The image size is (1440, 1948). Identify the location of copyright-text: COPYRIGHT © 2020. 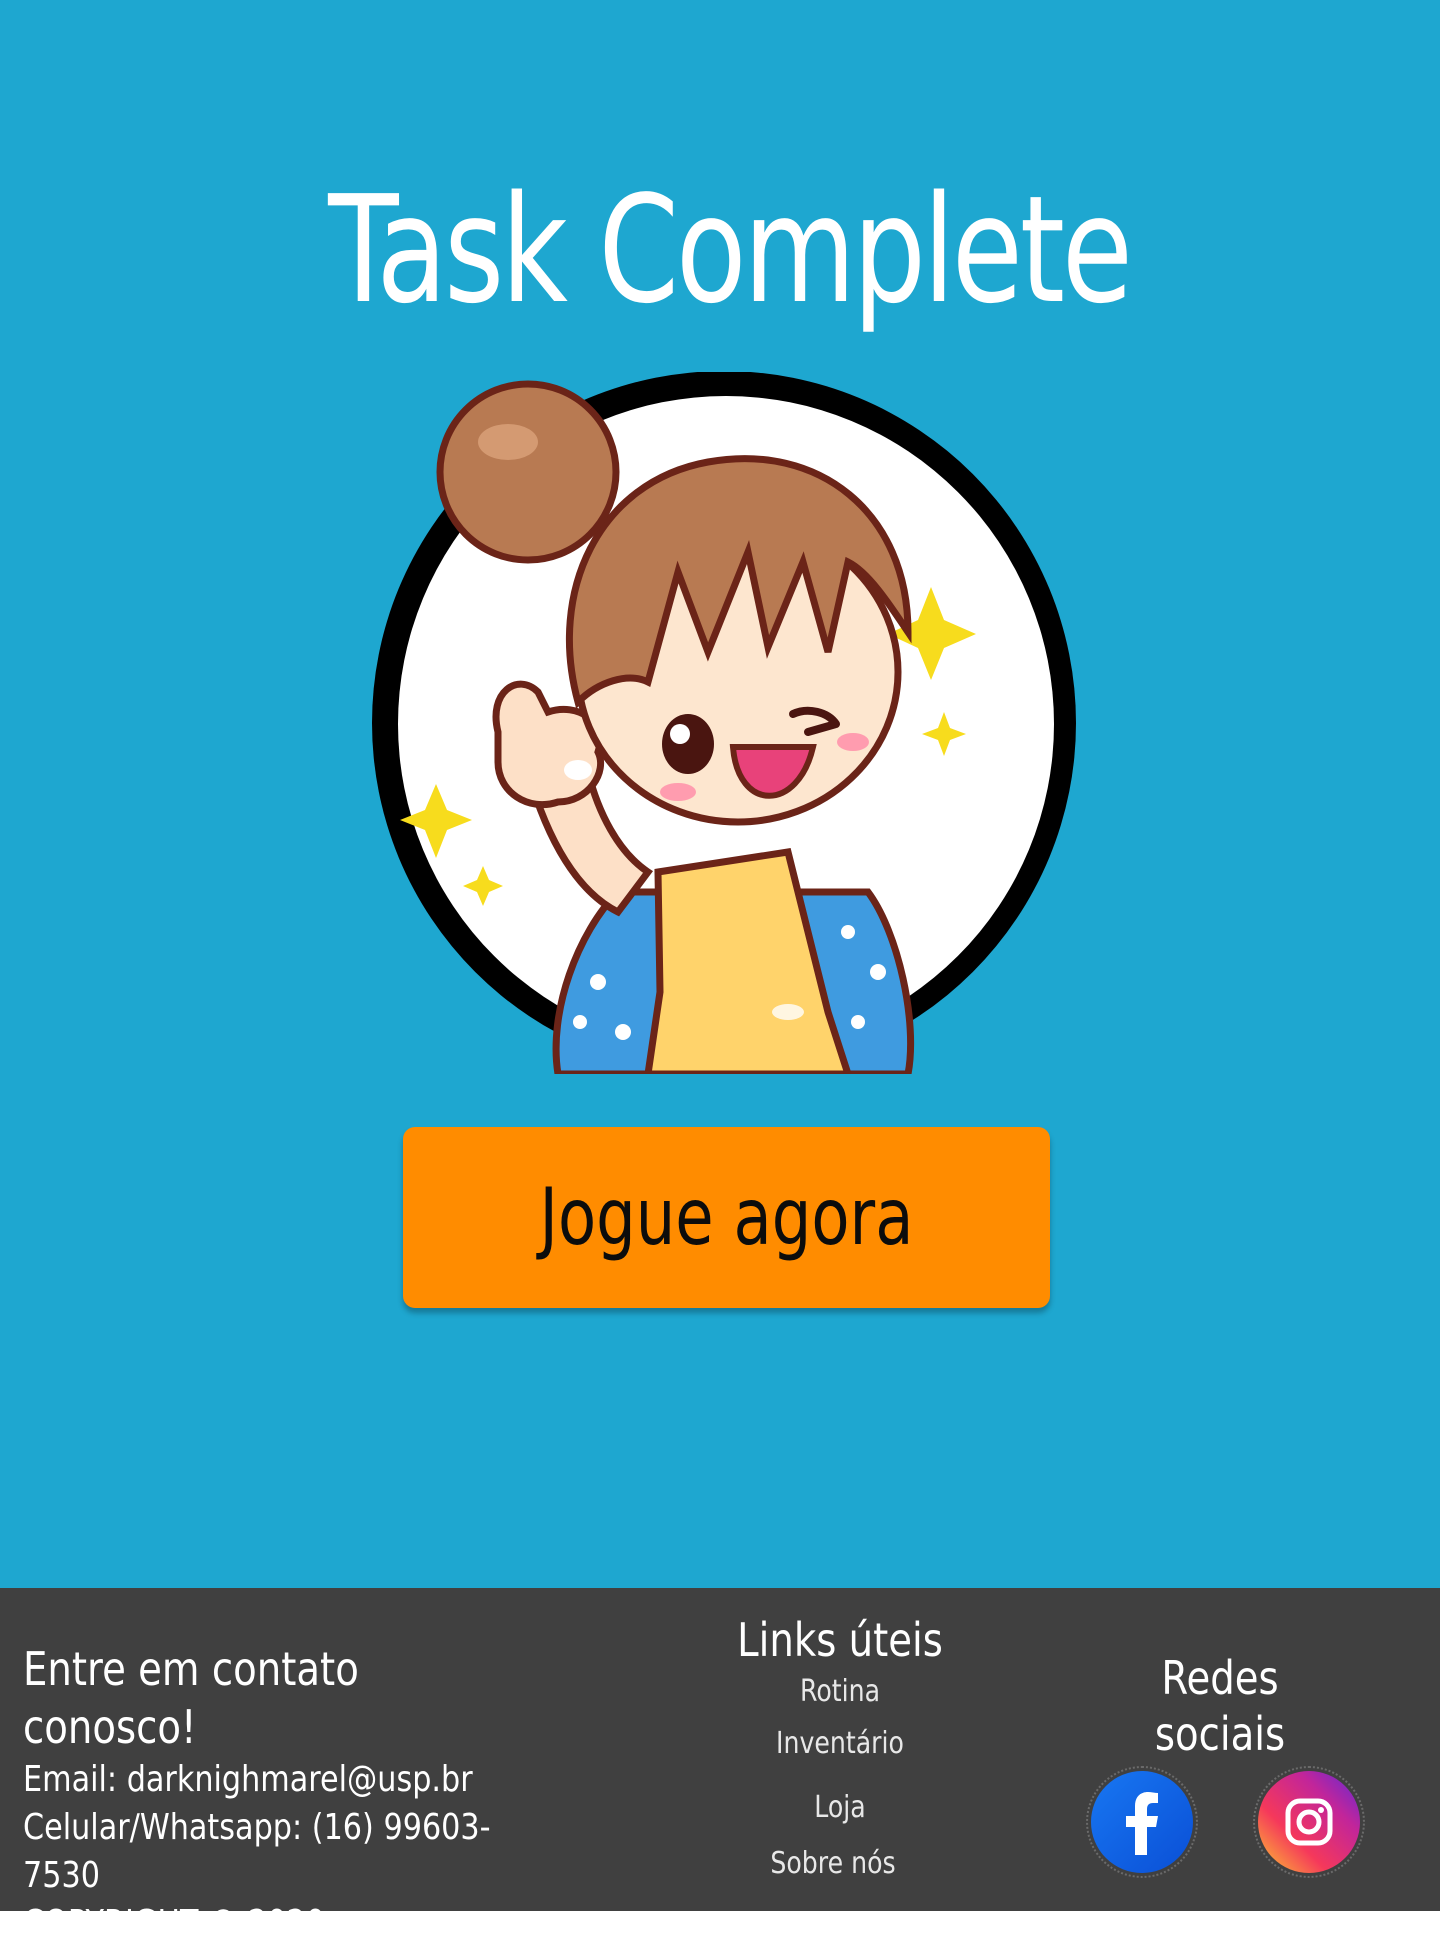
(174, 1923).